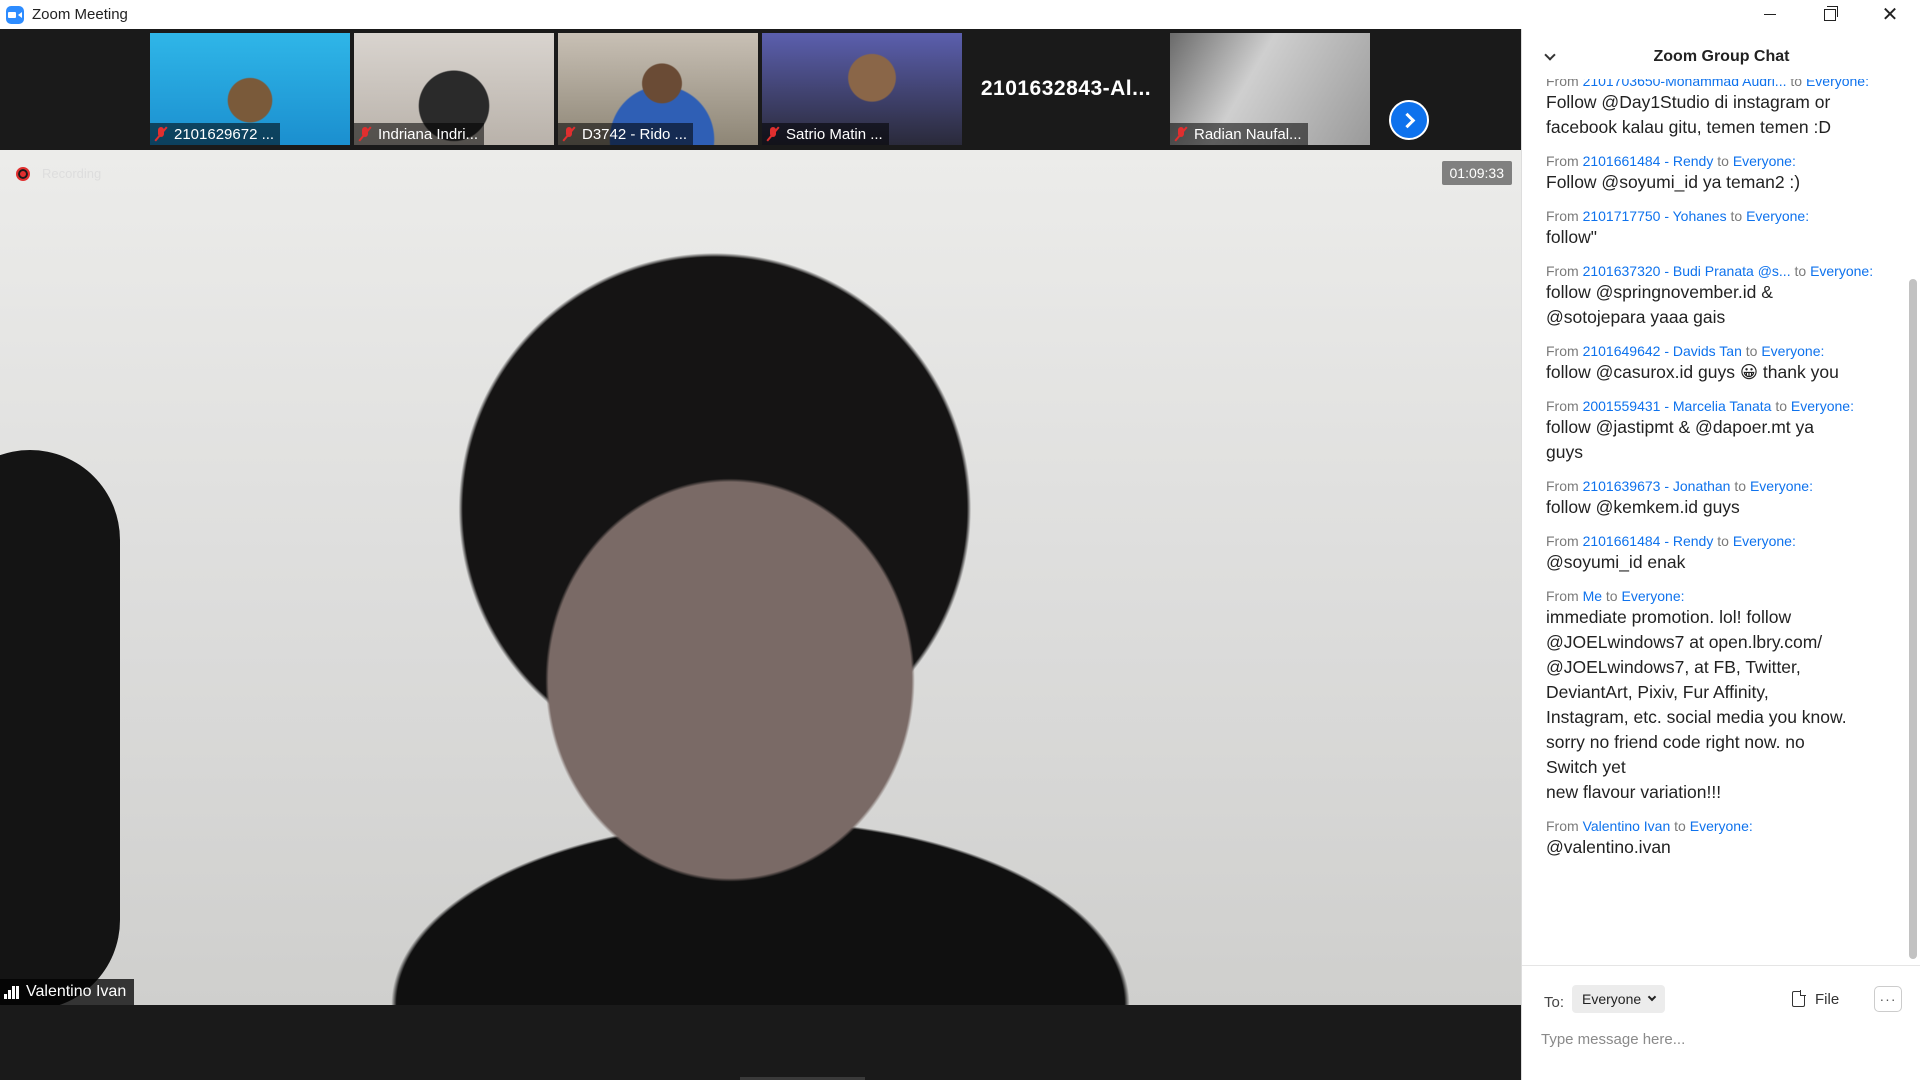  I want to click on window-title: Zoom Meeting, so click(80, 14).